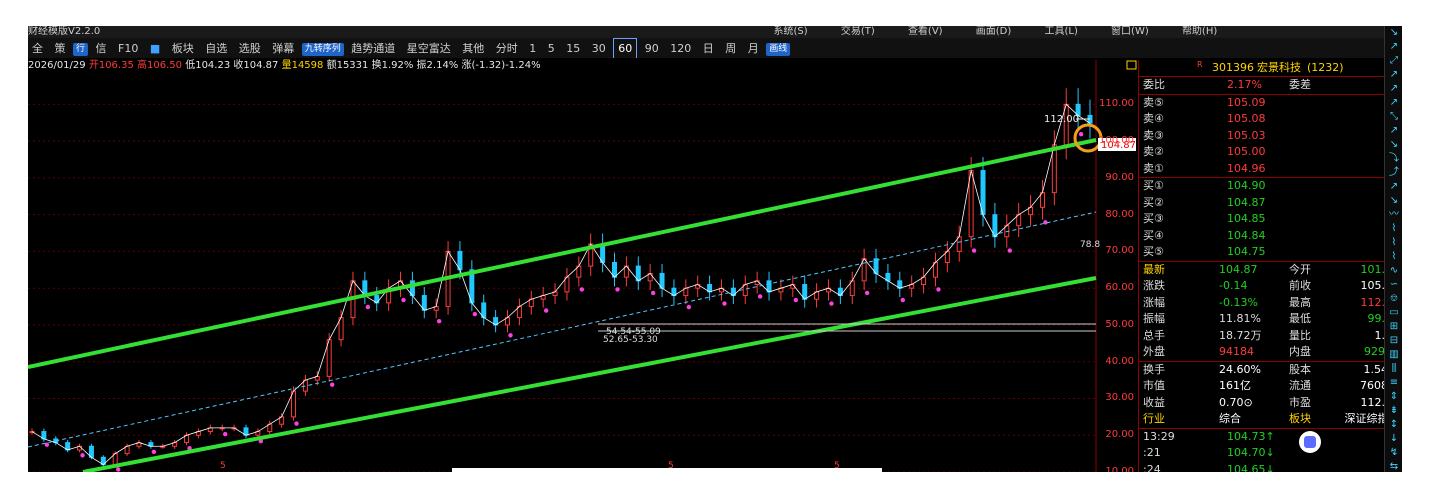 This screenshot has height=500, width=1430. What do you see at coordinates (1393, 313) in the screenshot?
I see `drawing-tool-icon: ▭` at bounding box center [1393, 313].